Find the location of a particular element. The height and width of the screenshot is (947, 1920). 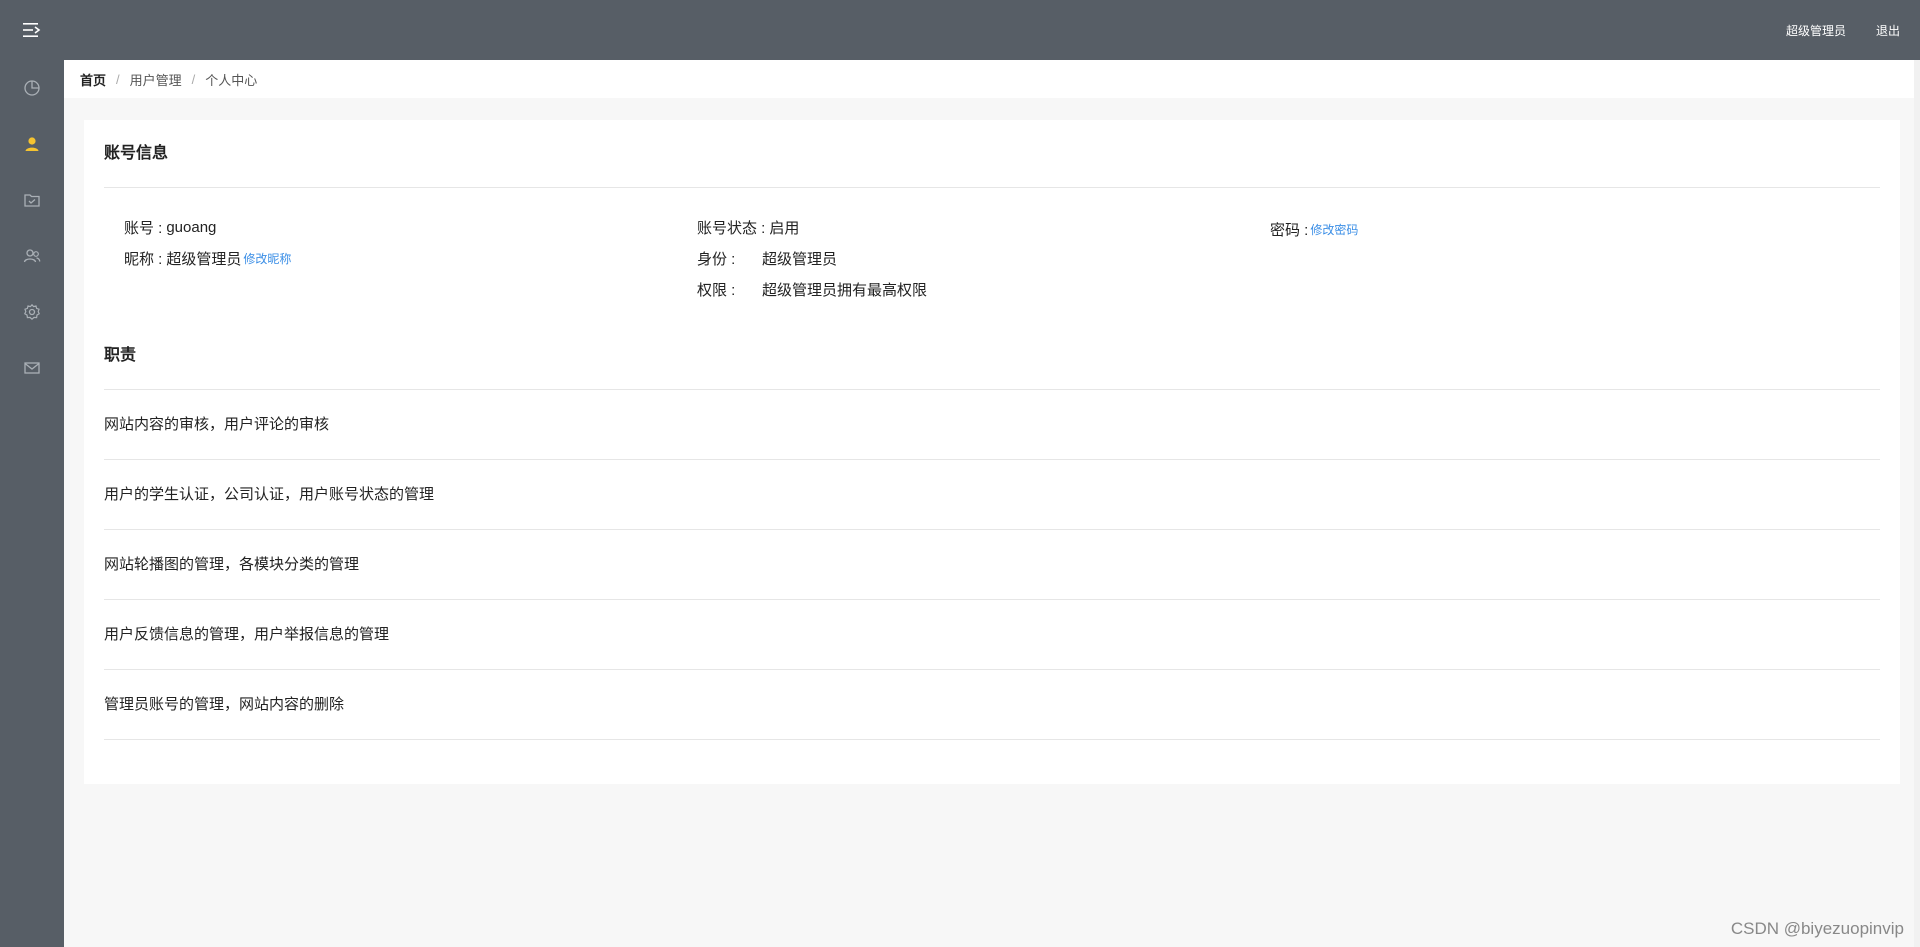

nickname-label: 昵称 : is located at coordinates (143, 259).